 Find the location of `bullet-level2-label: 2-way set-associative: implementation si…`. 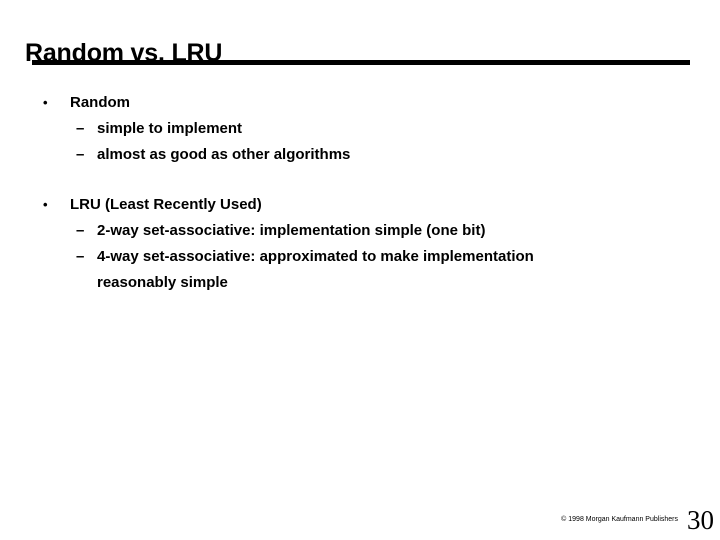

bullet-level2-label: 2-way set-associative: implementation si… is located at coordinates (291, 230).